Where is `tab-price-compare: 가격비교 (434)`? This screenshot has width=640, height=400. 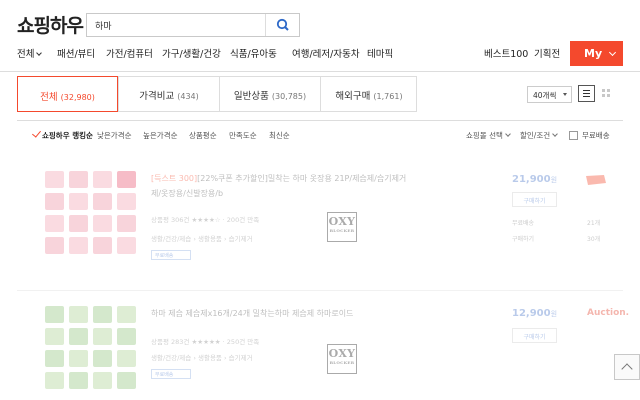
tab-price-compare: 가격비교 (434) is located at coordinates (168, 94).